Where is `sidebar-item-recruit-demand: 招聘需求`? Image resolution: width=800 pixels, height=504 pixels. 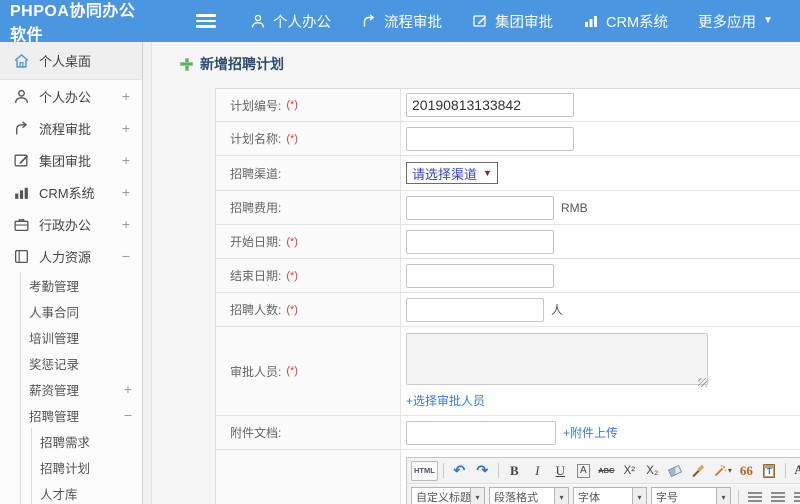
sidebar-item-recruit-demand: 招聘需求 is located at coordinates (87, 441).